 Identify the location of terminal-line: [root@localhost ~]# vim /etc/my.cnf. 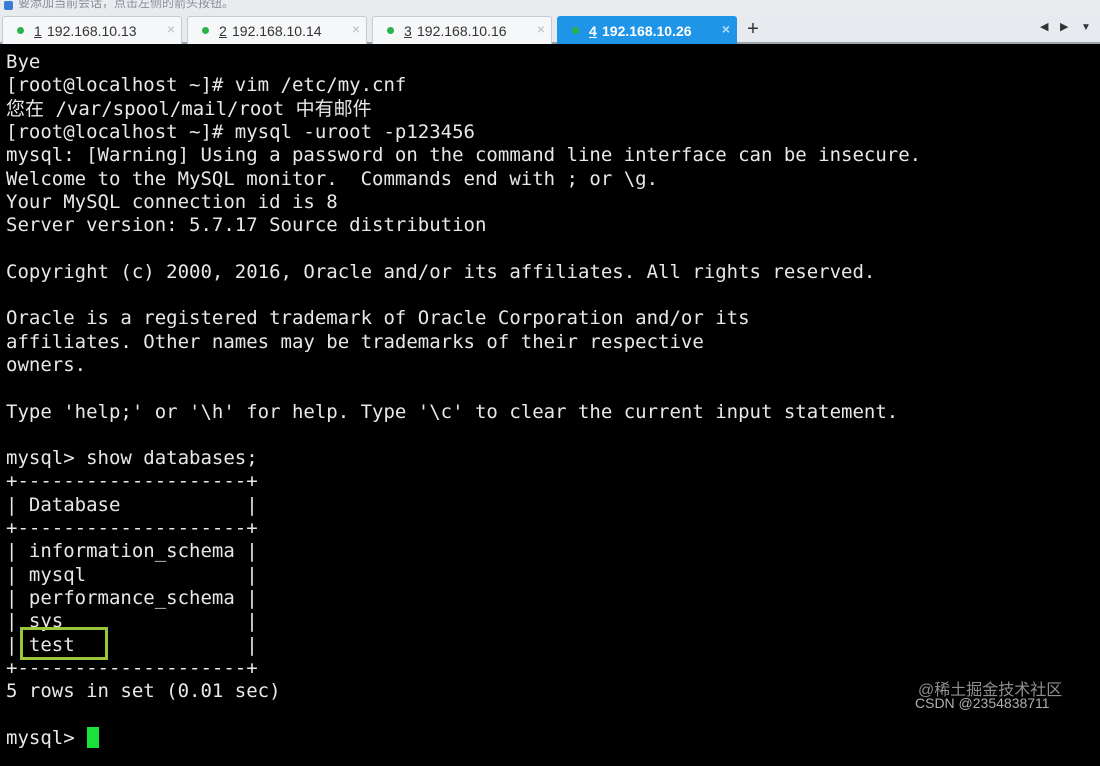
(206, 85).